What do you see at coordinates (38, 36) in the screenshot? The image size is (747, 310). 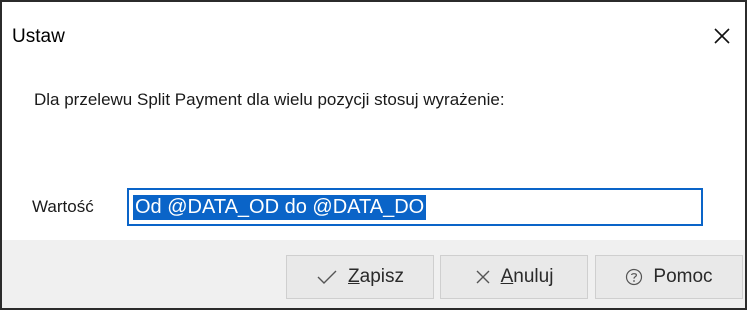 I see `dialog-title: Ustaw` at bounding box center [38, 36].